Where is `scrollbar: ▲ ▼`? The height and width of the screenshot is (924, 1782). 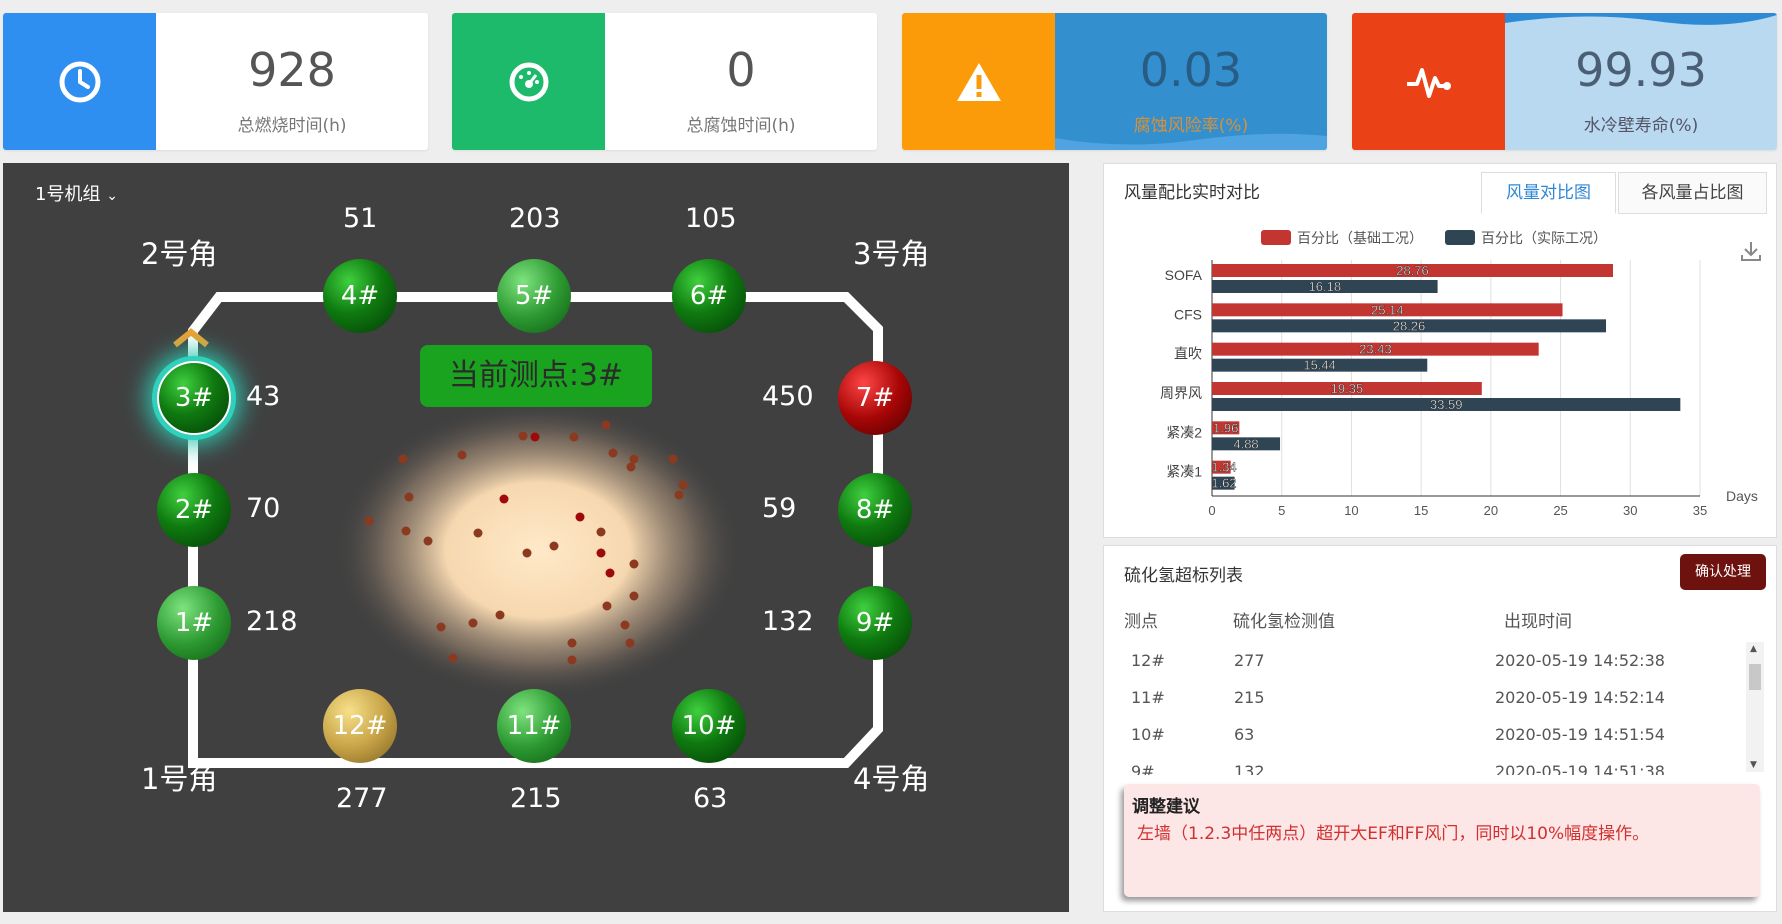 scrollbar: ▲ ▼ is located at coordinates (1755, 707).